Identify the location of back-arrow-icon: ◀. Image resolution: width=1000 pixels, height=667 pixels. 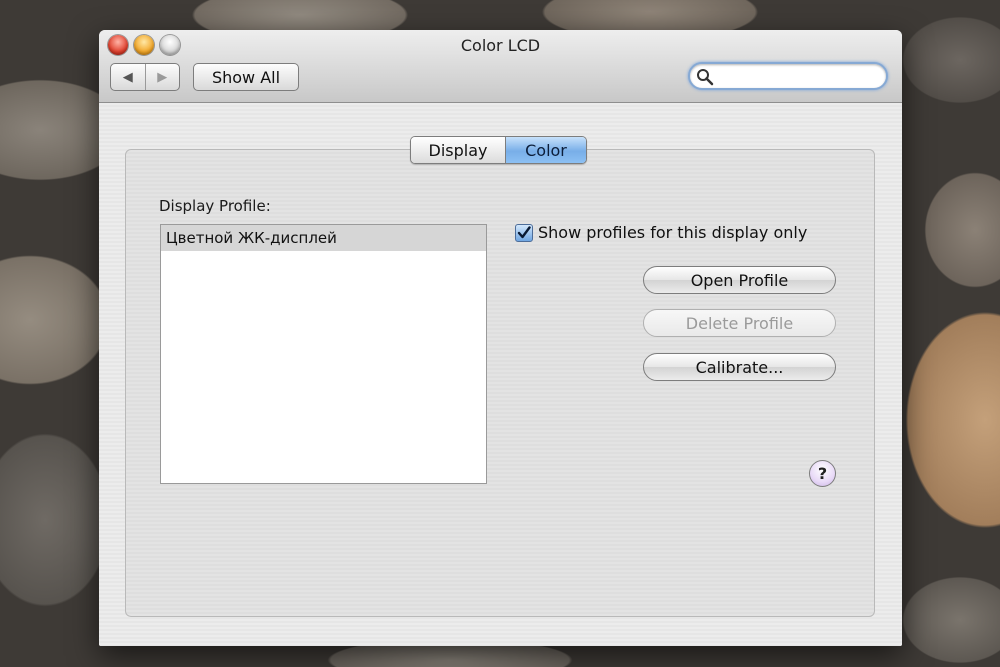
(128, 77).